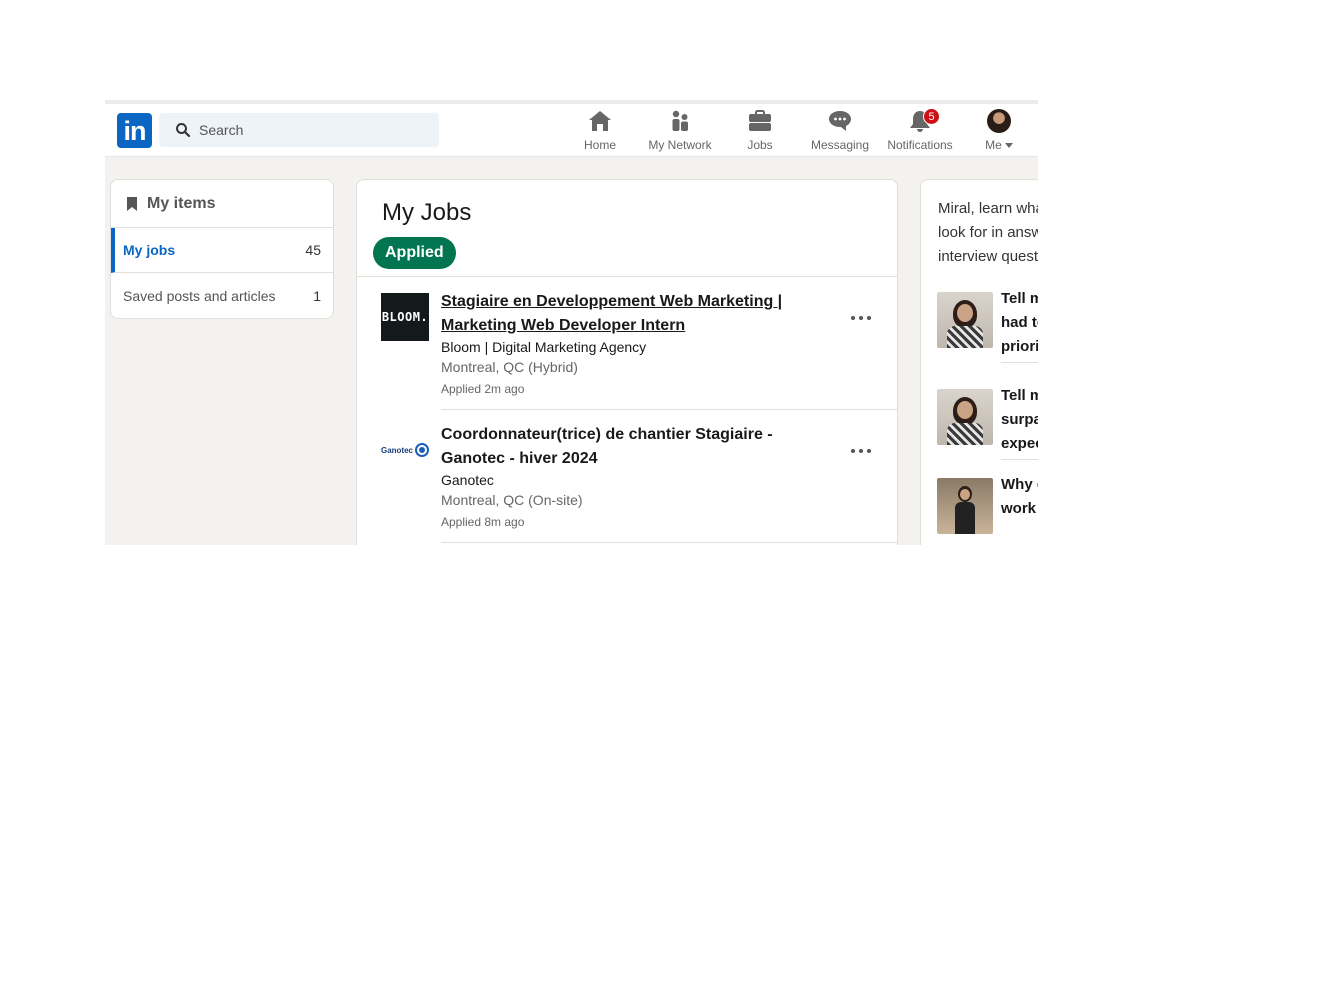 The height and width of the screenshot is (1008, 1321). What do you see at coordinates (920, 130) in the screenshot?
I see `nav-notifications: 5 Notifications` at bounding box center [920, 130].